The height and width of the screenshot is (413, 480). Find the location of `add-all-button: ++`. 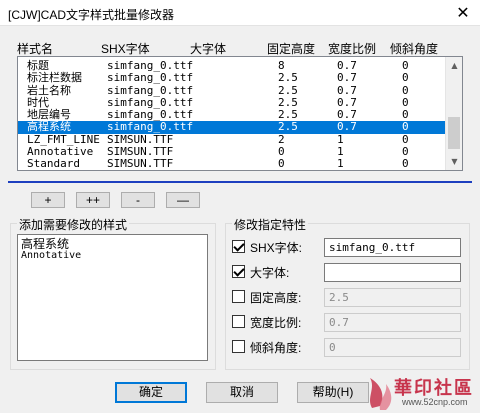

add-all-button: ++ is located at coordinates (93, 200).